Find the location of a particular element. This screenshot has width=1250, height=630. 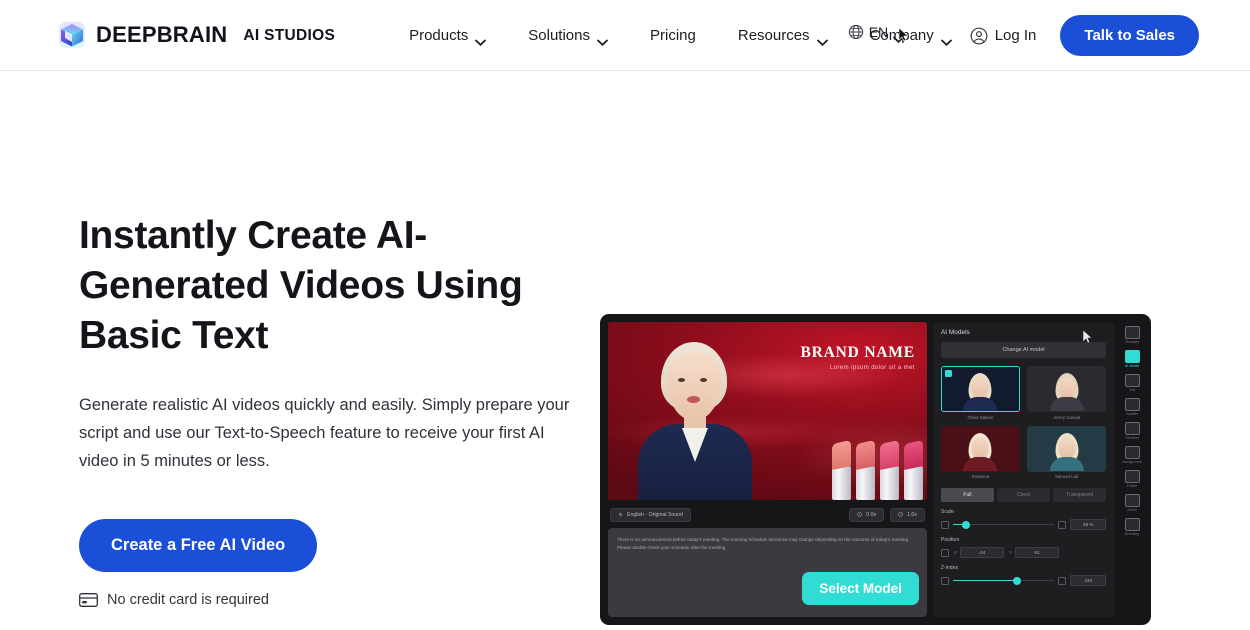

selected-badge-icon is located at coordinates (948, 373).